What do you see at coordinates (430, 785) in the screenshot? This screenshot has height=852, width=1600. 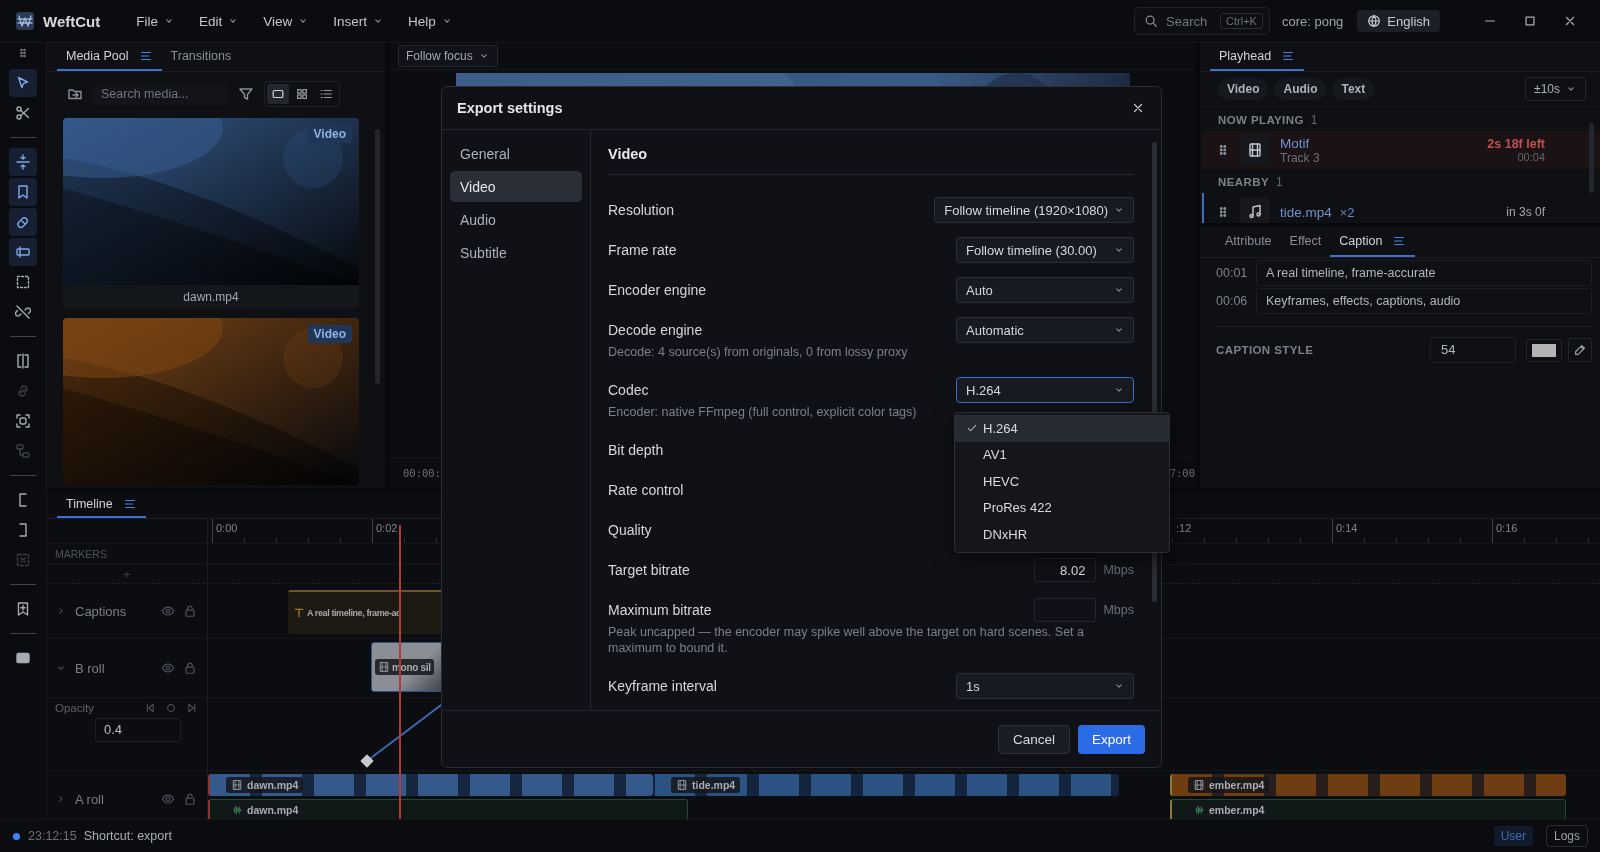 I see `video-clip: dawn.mp4` at bounding box center [430, 785].